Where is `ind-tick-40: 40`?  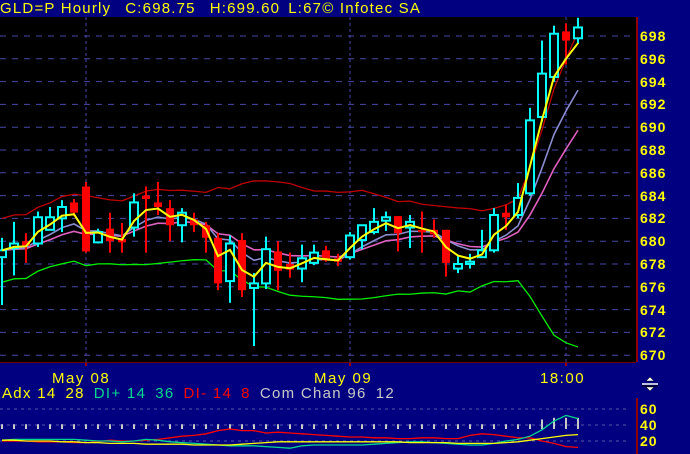
ind-tick-40: 40 is located at coordinates (649, 425).